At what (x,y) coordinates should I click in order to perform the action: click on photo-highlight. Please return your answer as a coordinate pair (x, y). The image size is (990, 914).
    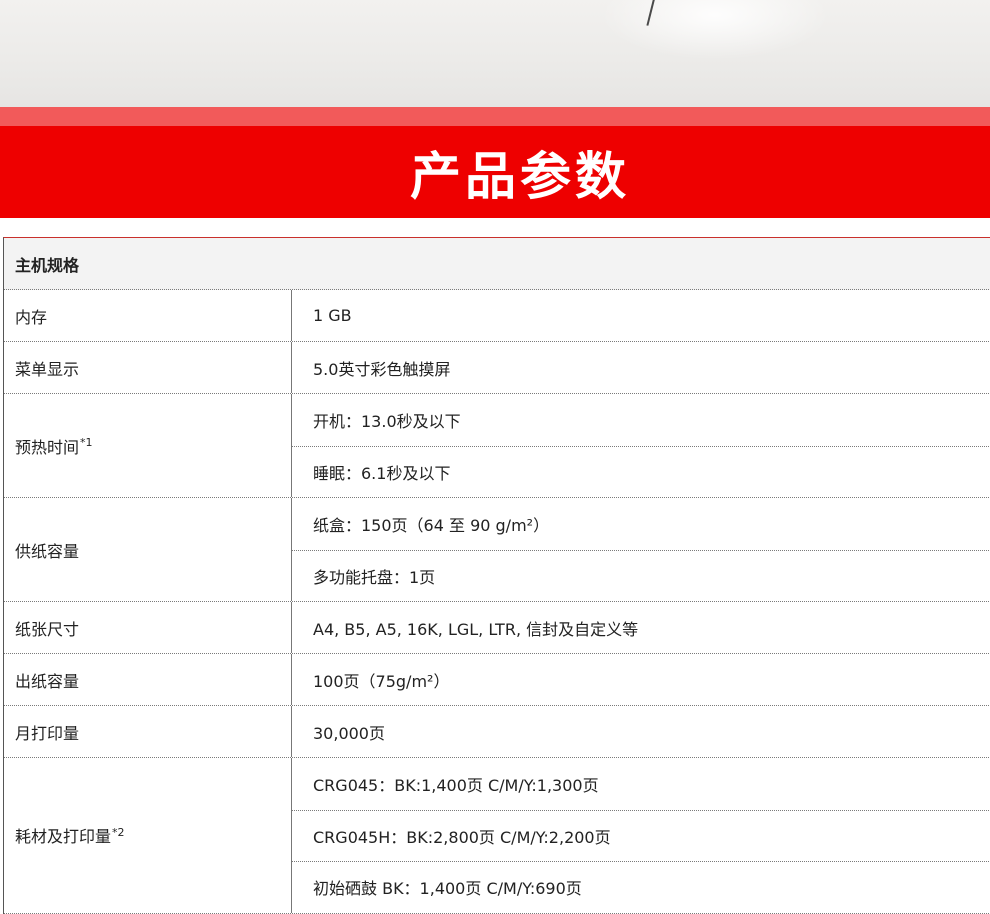
    Looking at the image, I should click on (715, 30).